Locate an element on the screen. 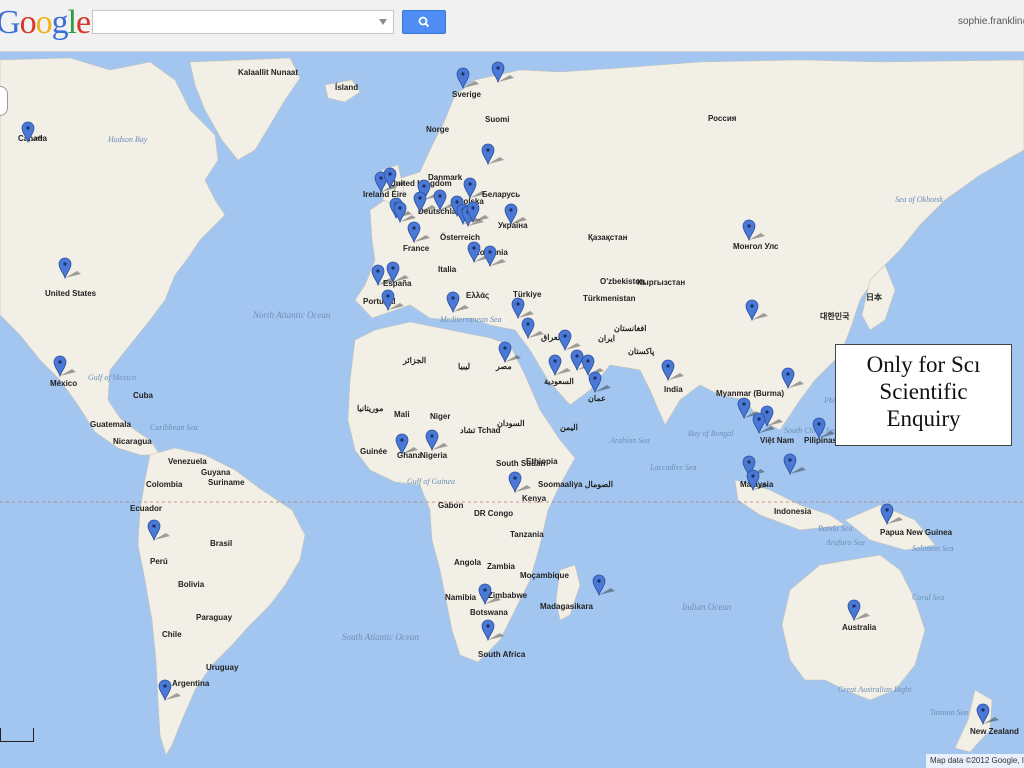 The image size is (1024, 768). map-label: 日本 is located at coordinates (874, 297).